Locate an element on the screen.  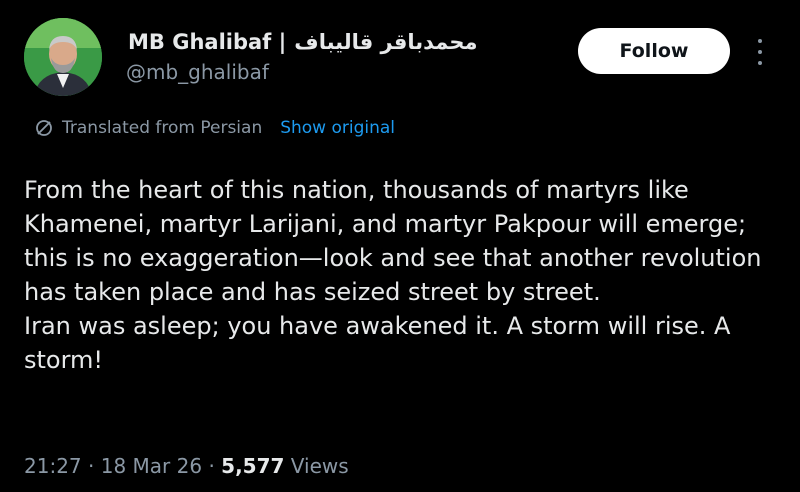
views-count: 5,577 is located at coordinates (253, 466).